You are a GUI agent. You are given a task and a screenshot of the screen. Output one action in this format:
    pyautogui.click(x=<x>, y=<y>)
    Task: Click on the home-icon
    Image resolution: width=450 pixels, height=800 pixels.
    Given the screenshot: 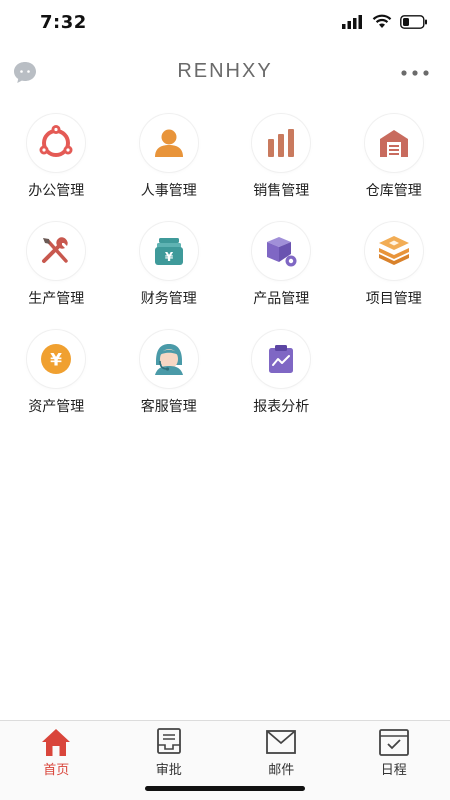 What is the action you would take?
    pyautogui.click(x=56, y=742)
    